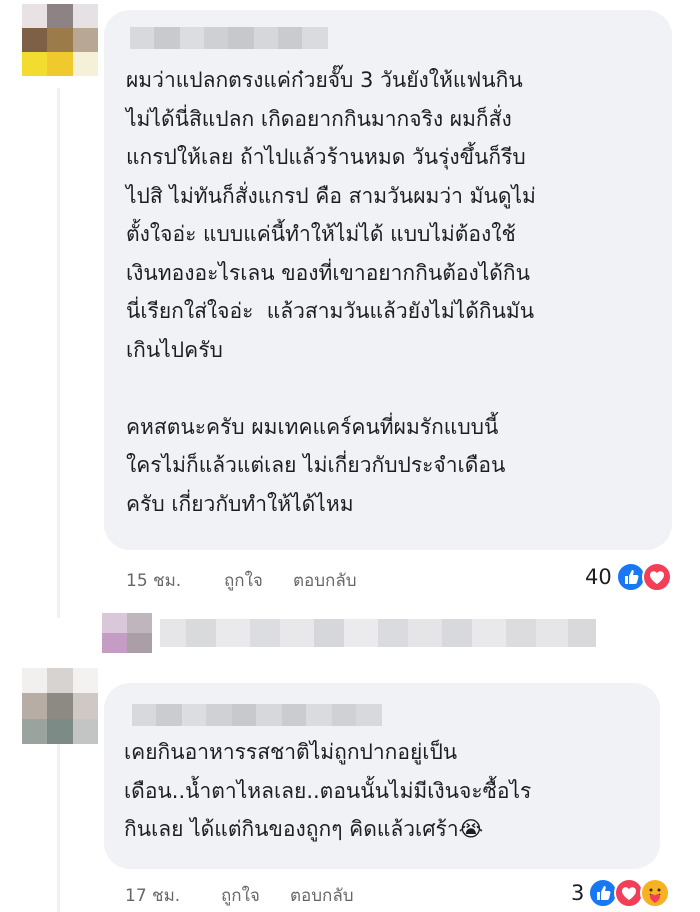 The width and height of the screenshot is (700, 912). Describe the element at coordinates (152, 895) in the screenshot. I see `comment-time: 17 ชม.` at that location.